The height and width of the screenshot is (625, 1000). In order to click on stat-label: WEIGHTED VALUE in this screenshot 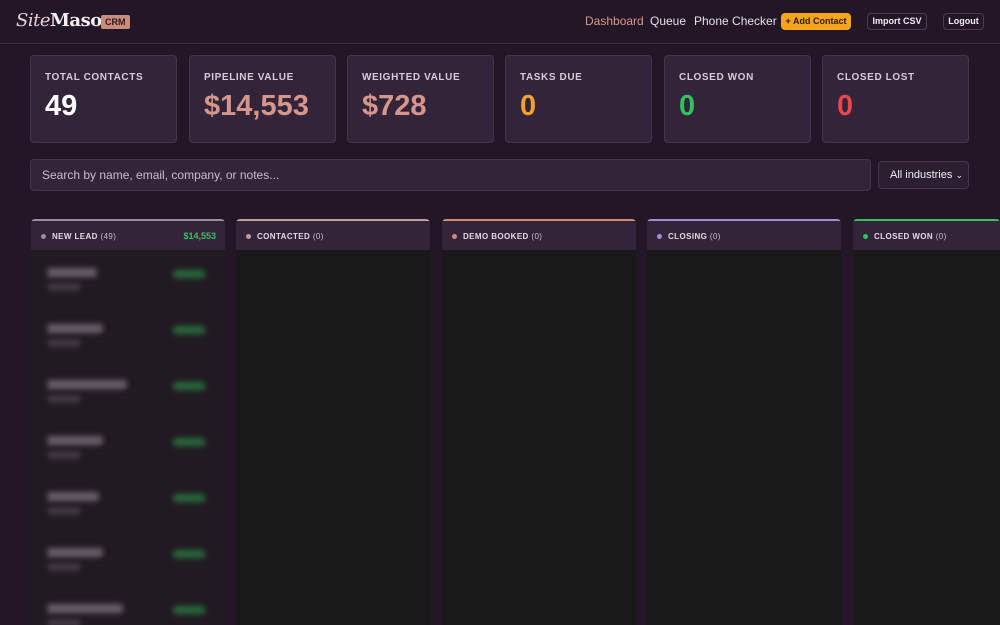, I will do `click(411, 77)`.